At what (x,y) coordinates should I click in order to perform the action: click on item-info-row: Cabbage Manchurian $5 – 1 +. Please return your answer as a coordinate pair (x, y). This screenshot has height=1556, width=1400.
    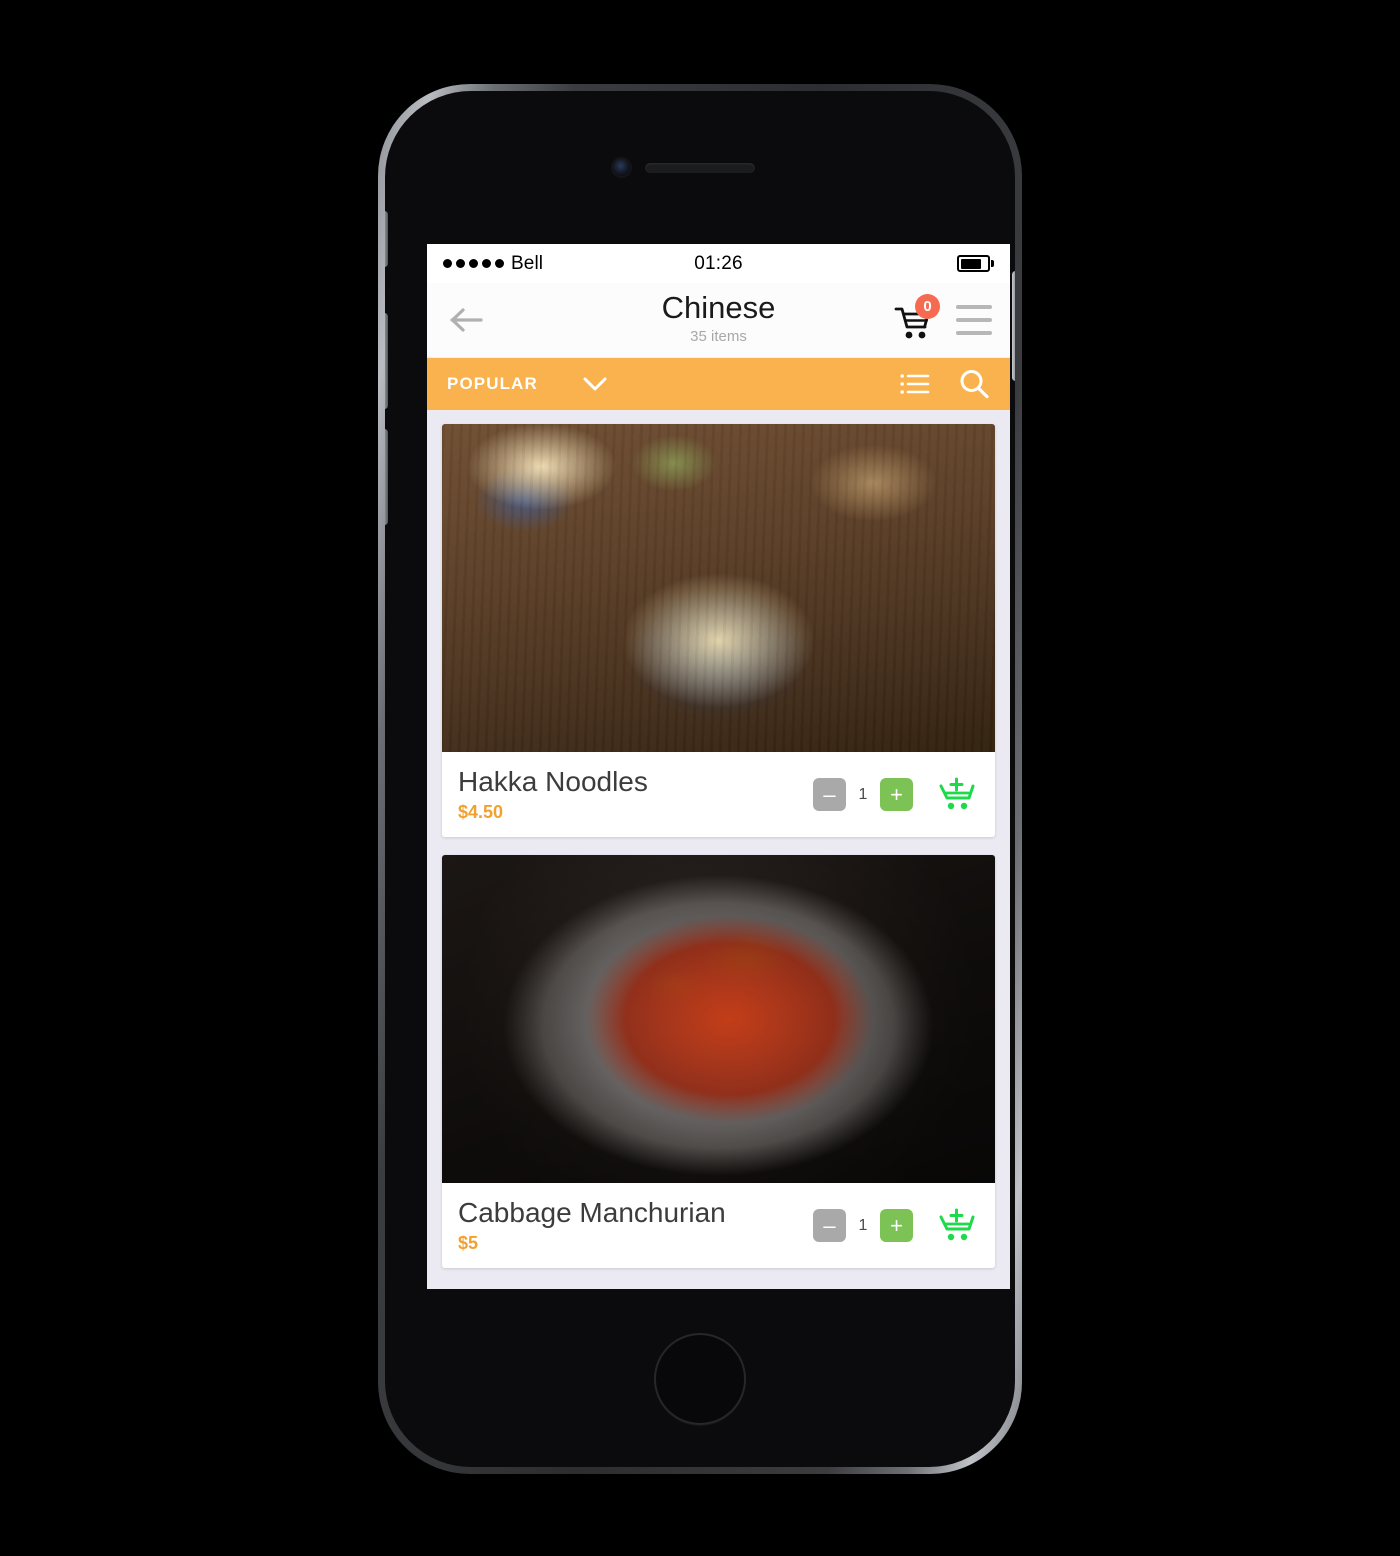
    Looking at the image, I should click on (718, 1225).